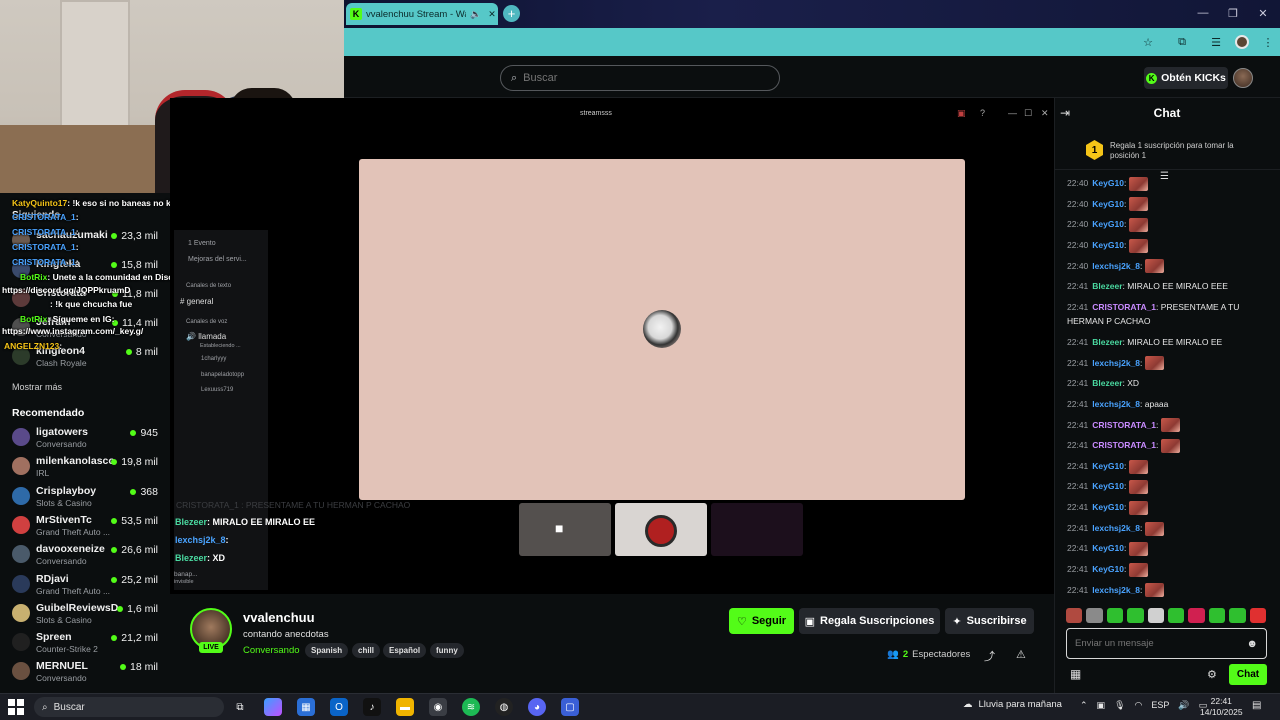  What do you see at coordinates (1012, 704) in the screenshot?
I see `weather-widget: ☁ Lluvia para mañana` at bounding box center [1012, 704].